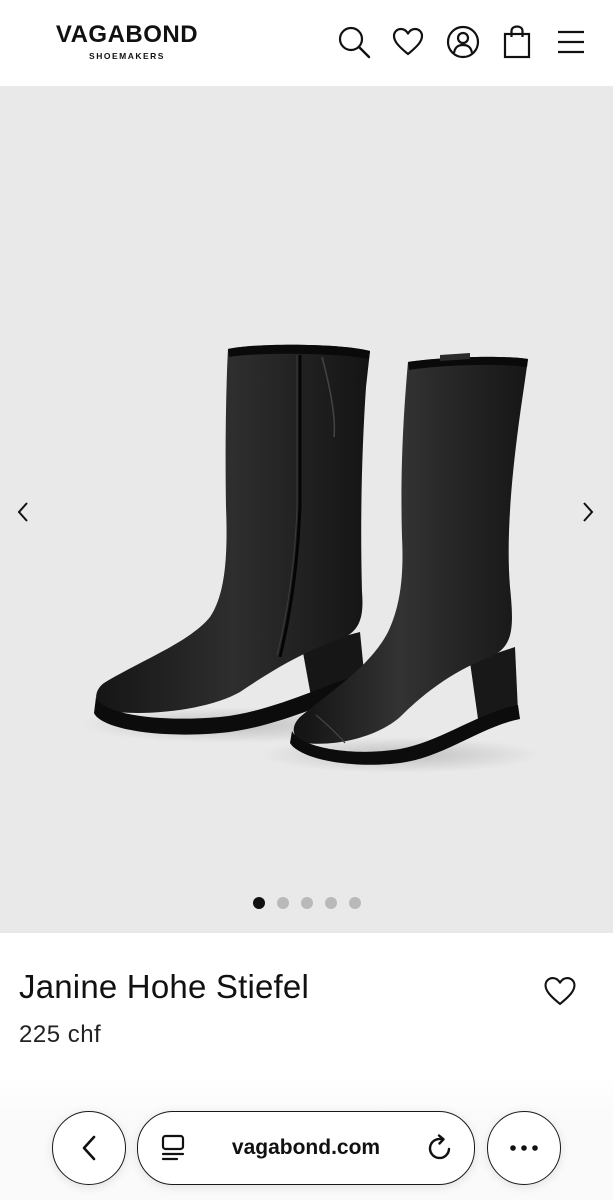 This screenshot has height=1200, width=613. I want to click on browser-back-button, so click(89, 1148).